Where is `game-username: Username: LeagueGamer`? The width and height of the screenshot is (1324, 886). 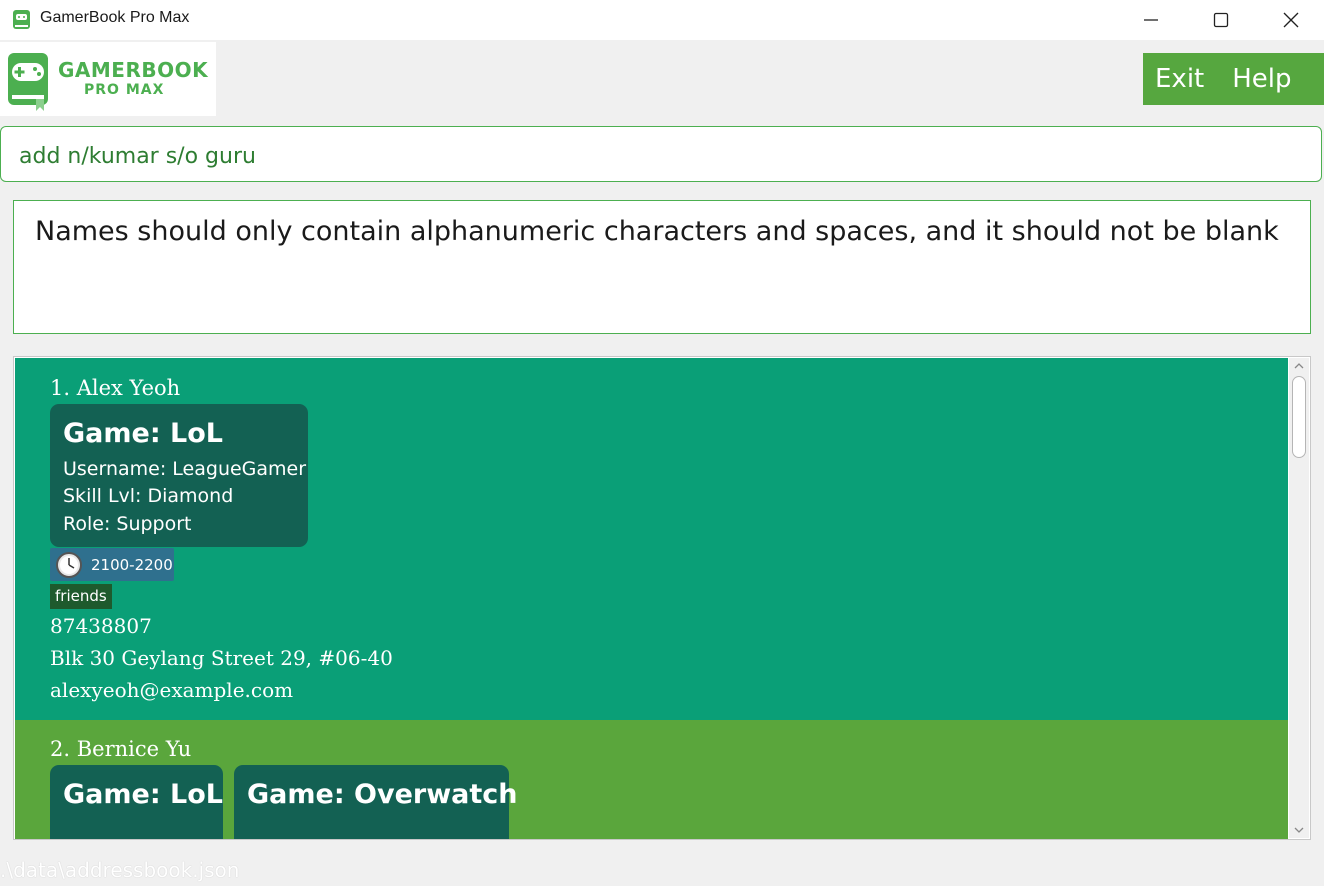
game-username: Username: LeagueGamer is located at coordinates (185, 469).